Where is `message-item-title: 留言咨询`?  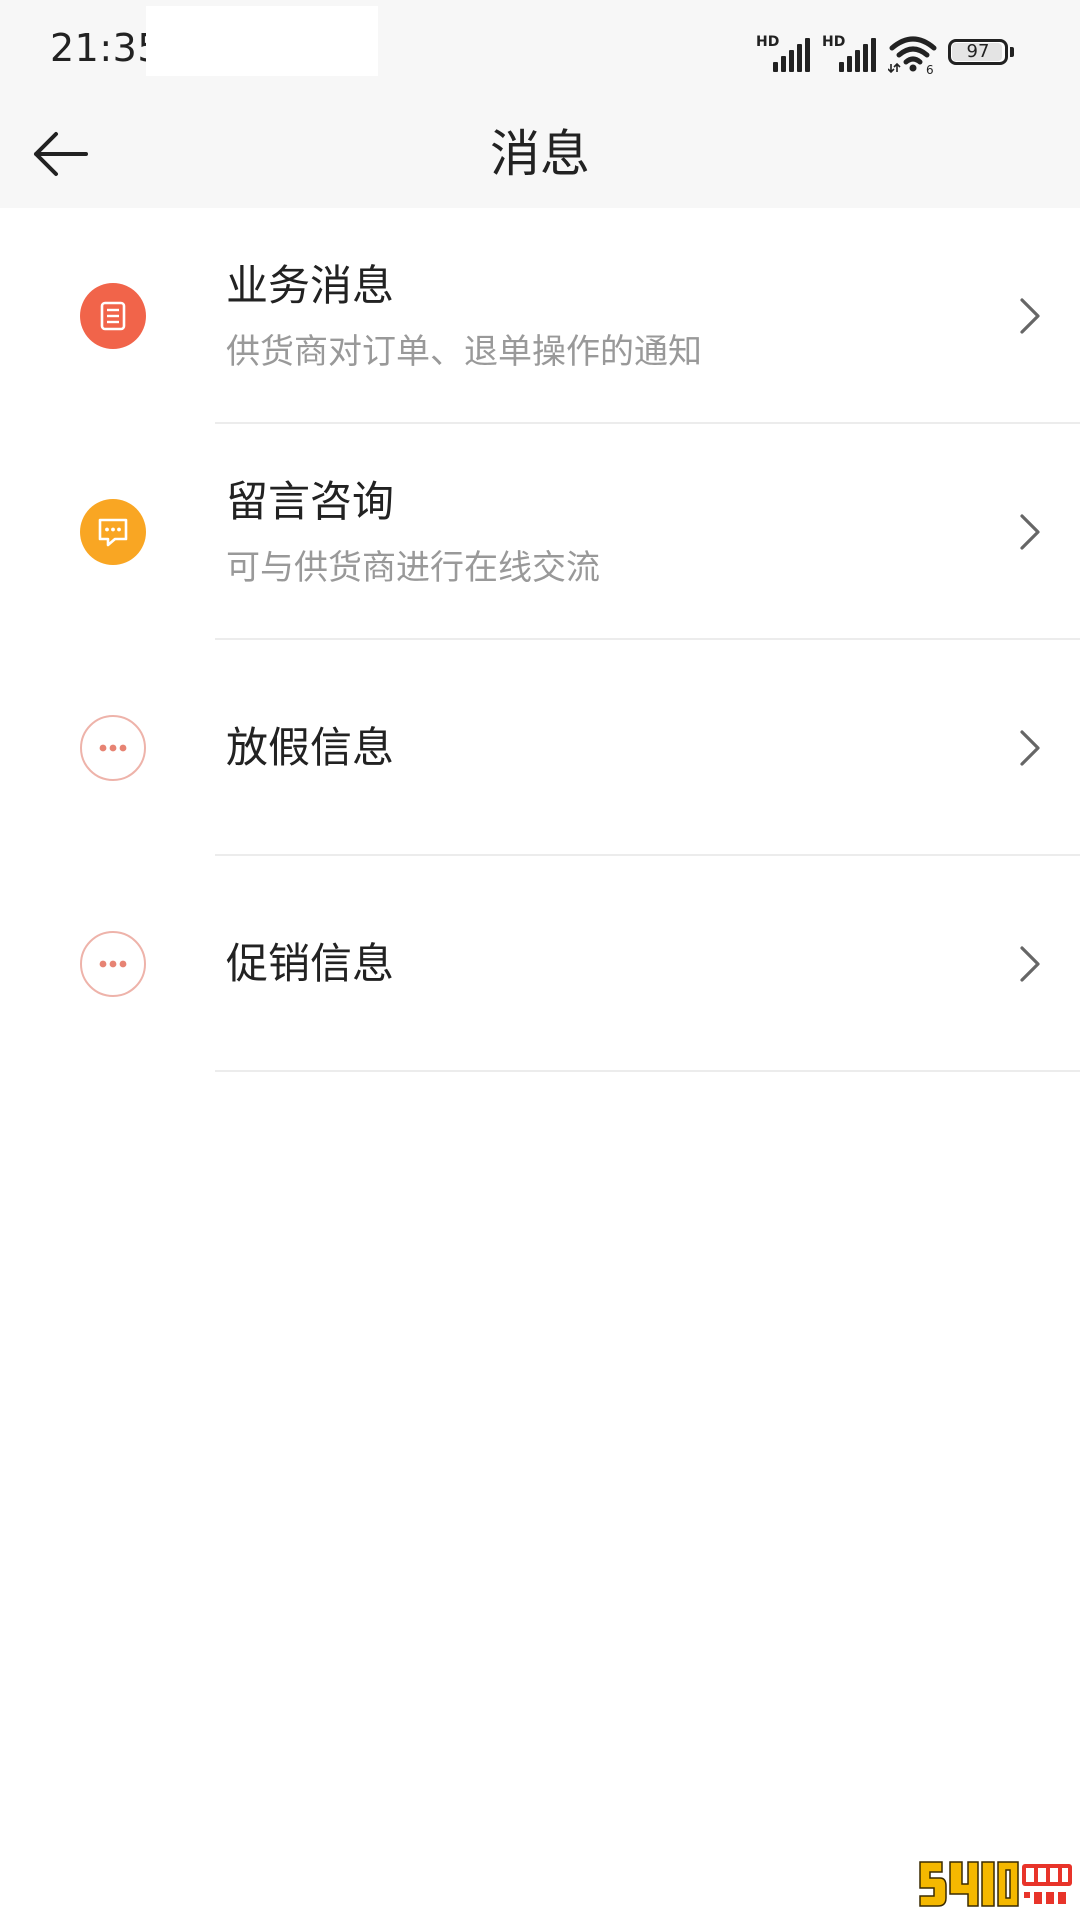 message-item-title: 留言咨询 is located at coordinates (310, 501).